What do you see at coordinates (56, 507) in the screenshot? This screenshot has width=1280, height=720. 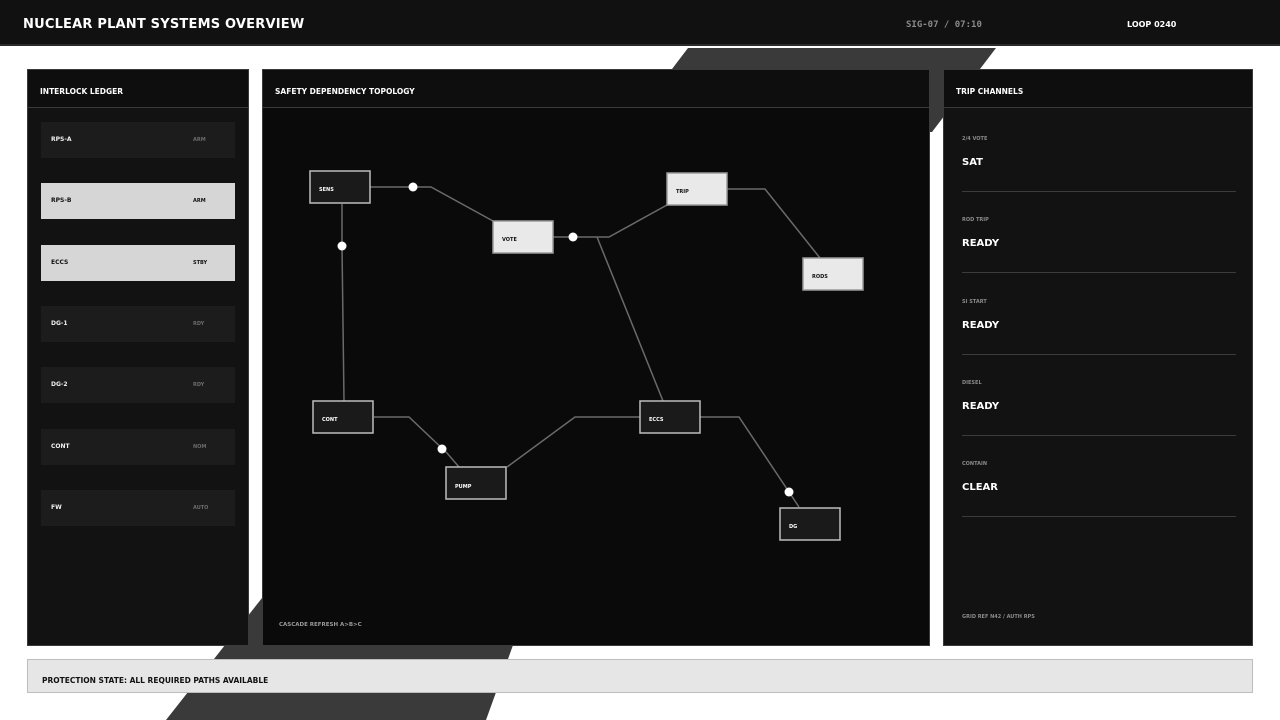 I see `ledger-item-name: FW` at bounding box center [56, 507].